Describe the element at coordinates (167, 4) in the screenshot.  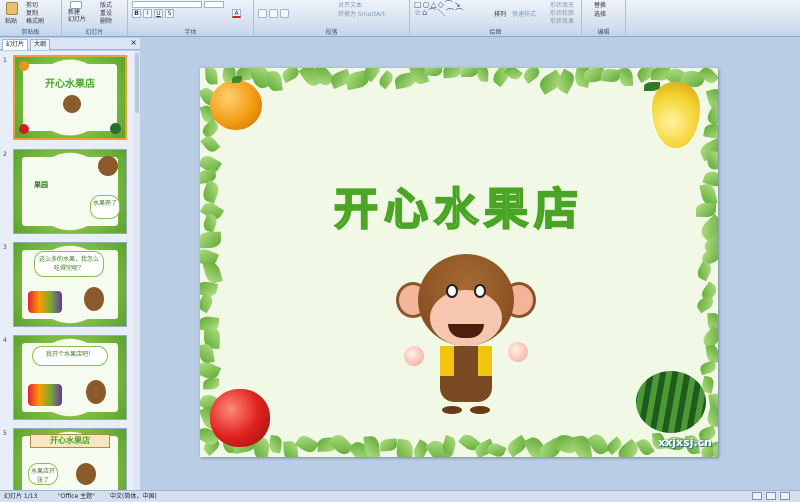
I see `font-name-box` at that location.